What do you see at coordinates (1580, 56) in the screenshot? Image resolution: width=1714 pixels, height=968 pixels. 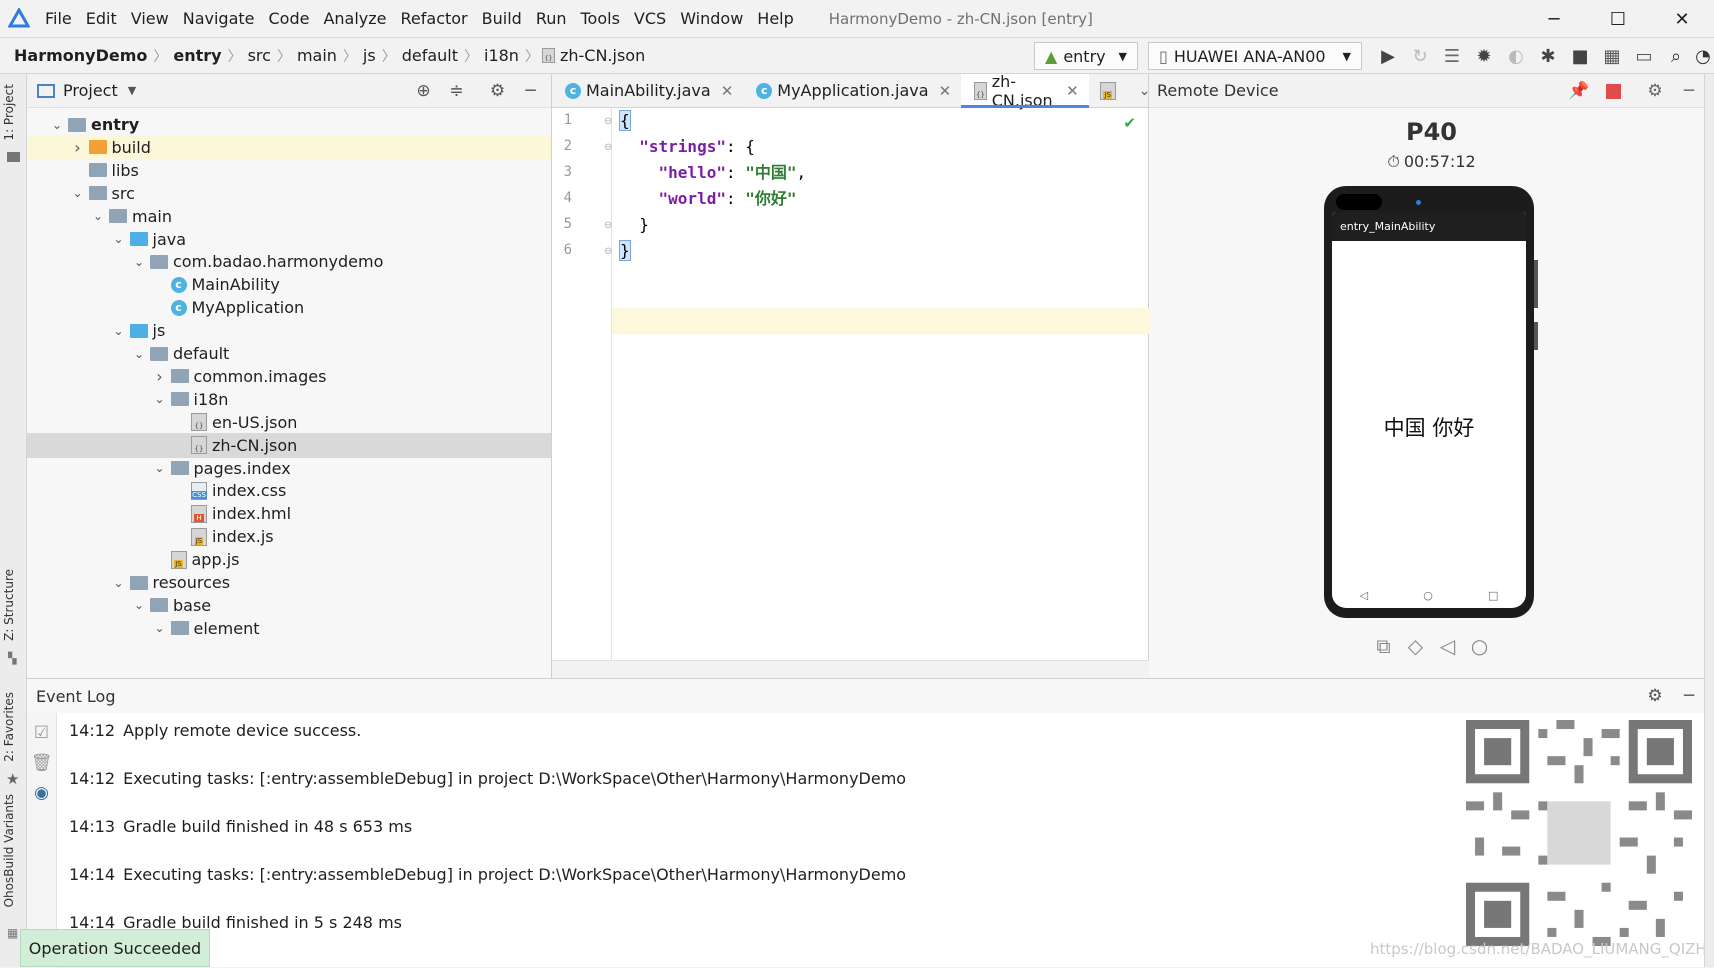 I see `stop-icon: ■` at bounding box center [1580, 56].